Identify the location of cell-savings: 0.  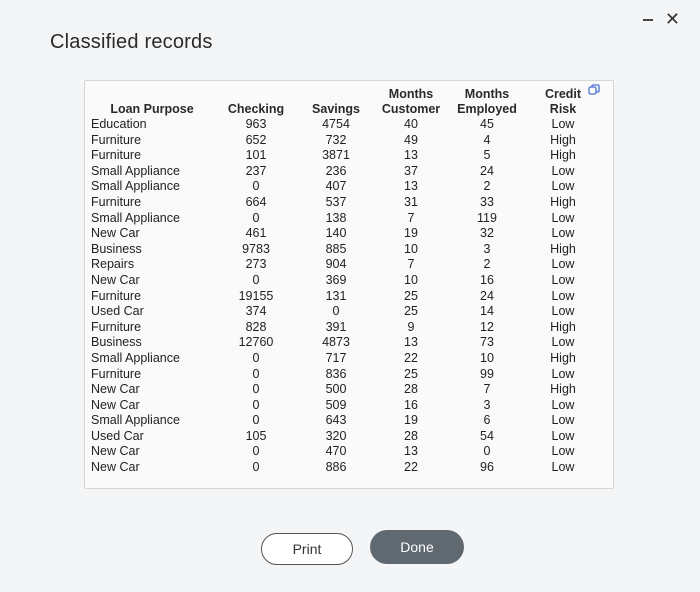
(336, 311).